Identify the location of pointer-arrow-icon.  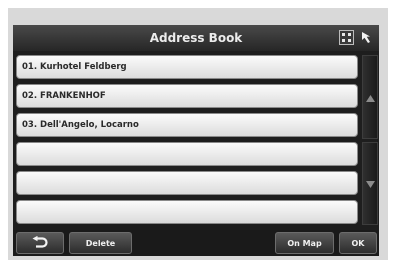
(367, 37).